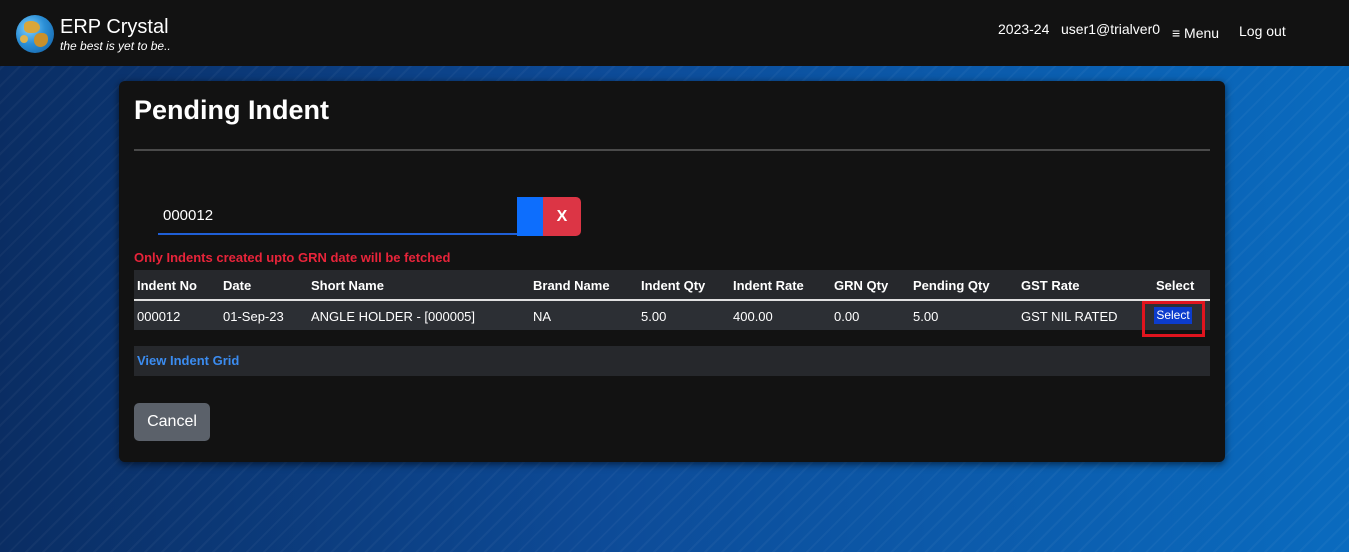  Describe the element at coordinates (172, 422) in the screenshot. I see `cancel-button: Cancel` at that location.